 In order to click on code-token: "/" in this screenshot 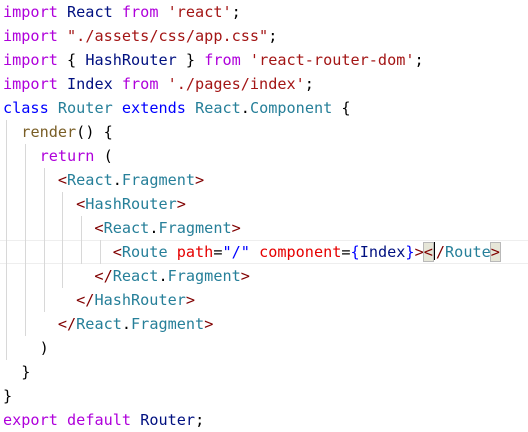, I will do `click(236, 252)`.